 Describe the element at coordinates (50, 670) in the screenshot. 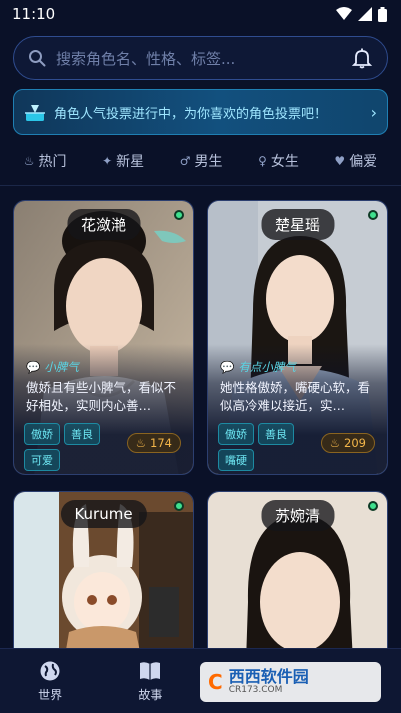

I see `globe-icon` at that location.